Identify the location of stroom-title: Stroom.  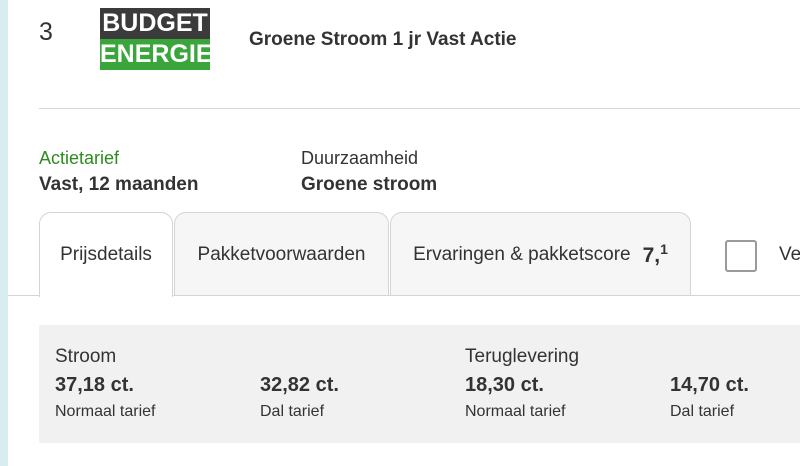
(86, 356).